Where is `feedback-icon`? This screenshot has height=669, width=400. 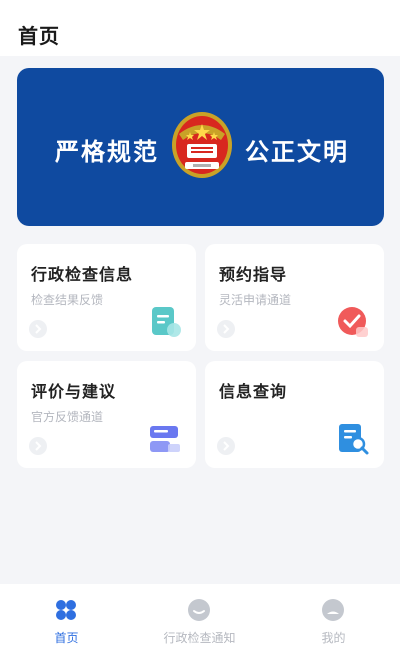
feedback-icon is located at coordinates (165, 439).